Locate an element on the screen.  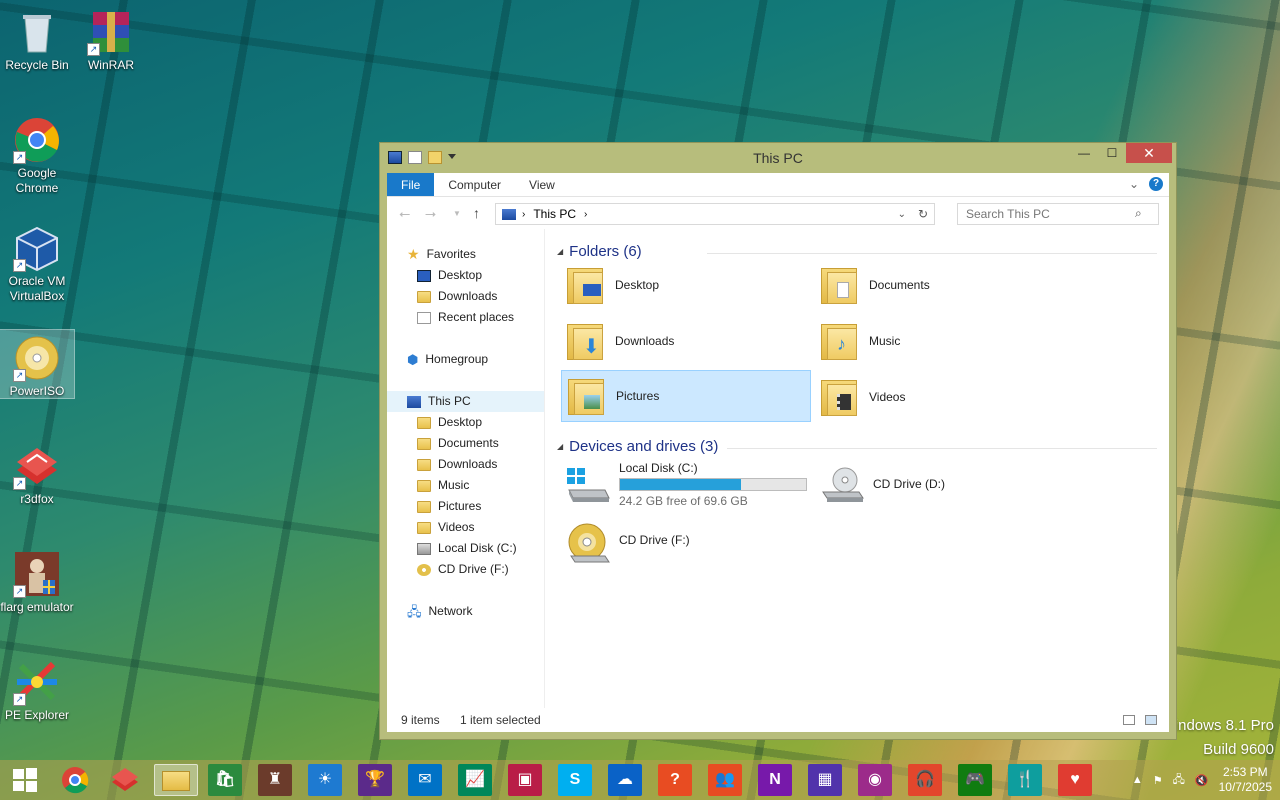
desktop-icon-google-chrome: ↗ Google Chrome is located at coordinates (37, 154).